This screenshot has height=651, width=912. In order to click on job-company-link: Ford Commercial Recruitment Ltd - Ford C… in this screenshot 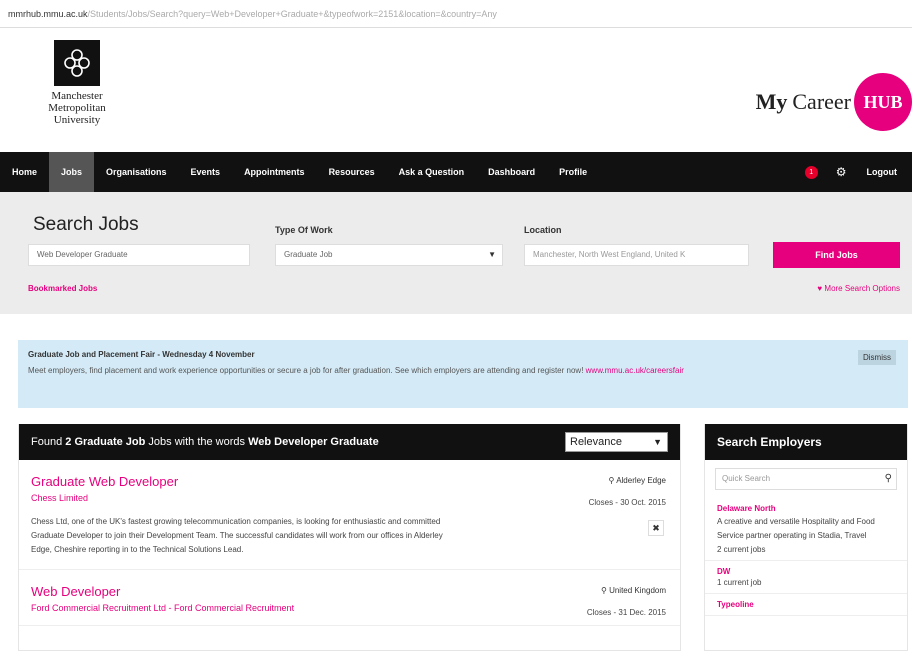, I will do `click(349, 608)`.